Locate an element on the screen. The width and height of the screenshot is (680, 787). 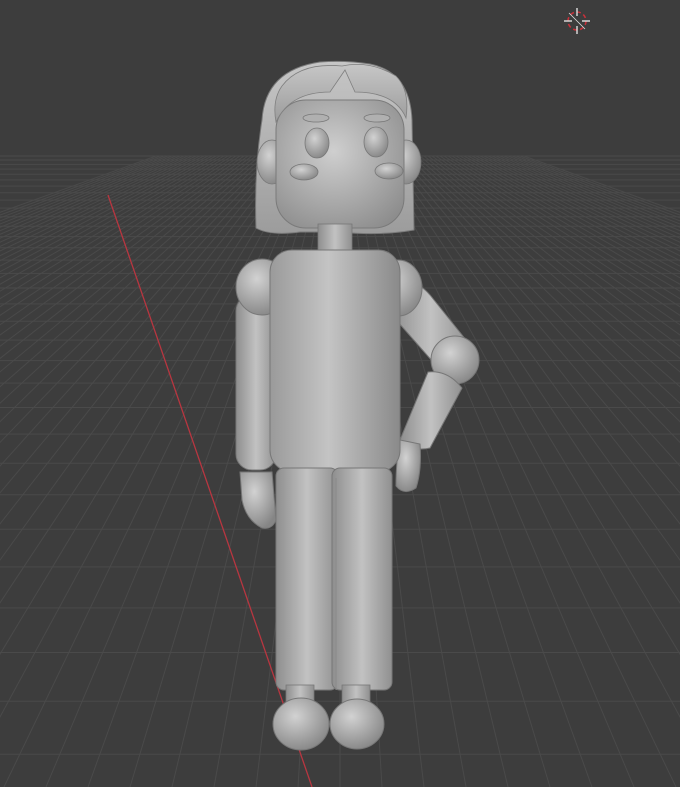
right-foot is located at coordinates (357, 724).